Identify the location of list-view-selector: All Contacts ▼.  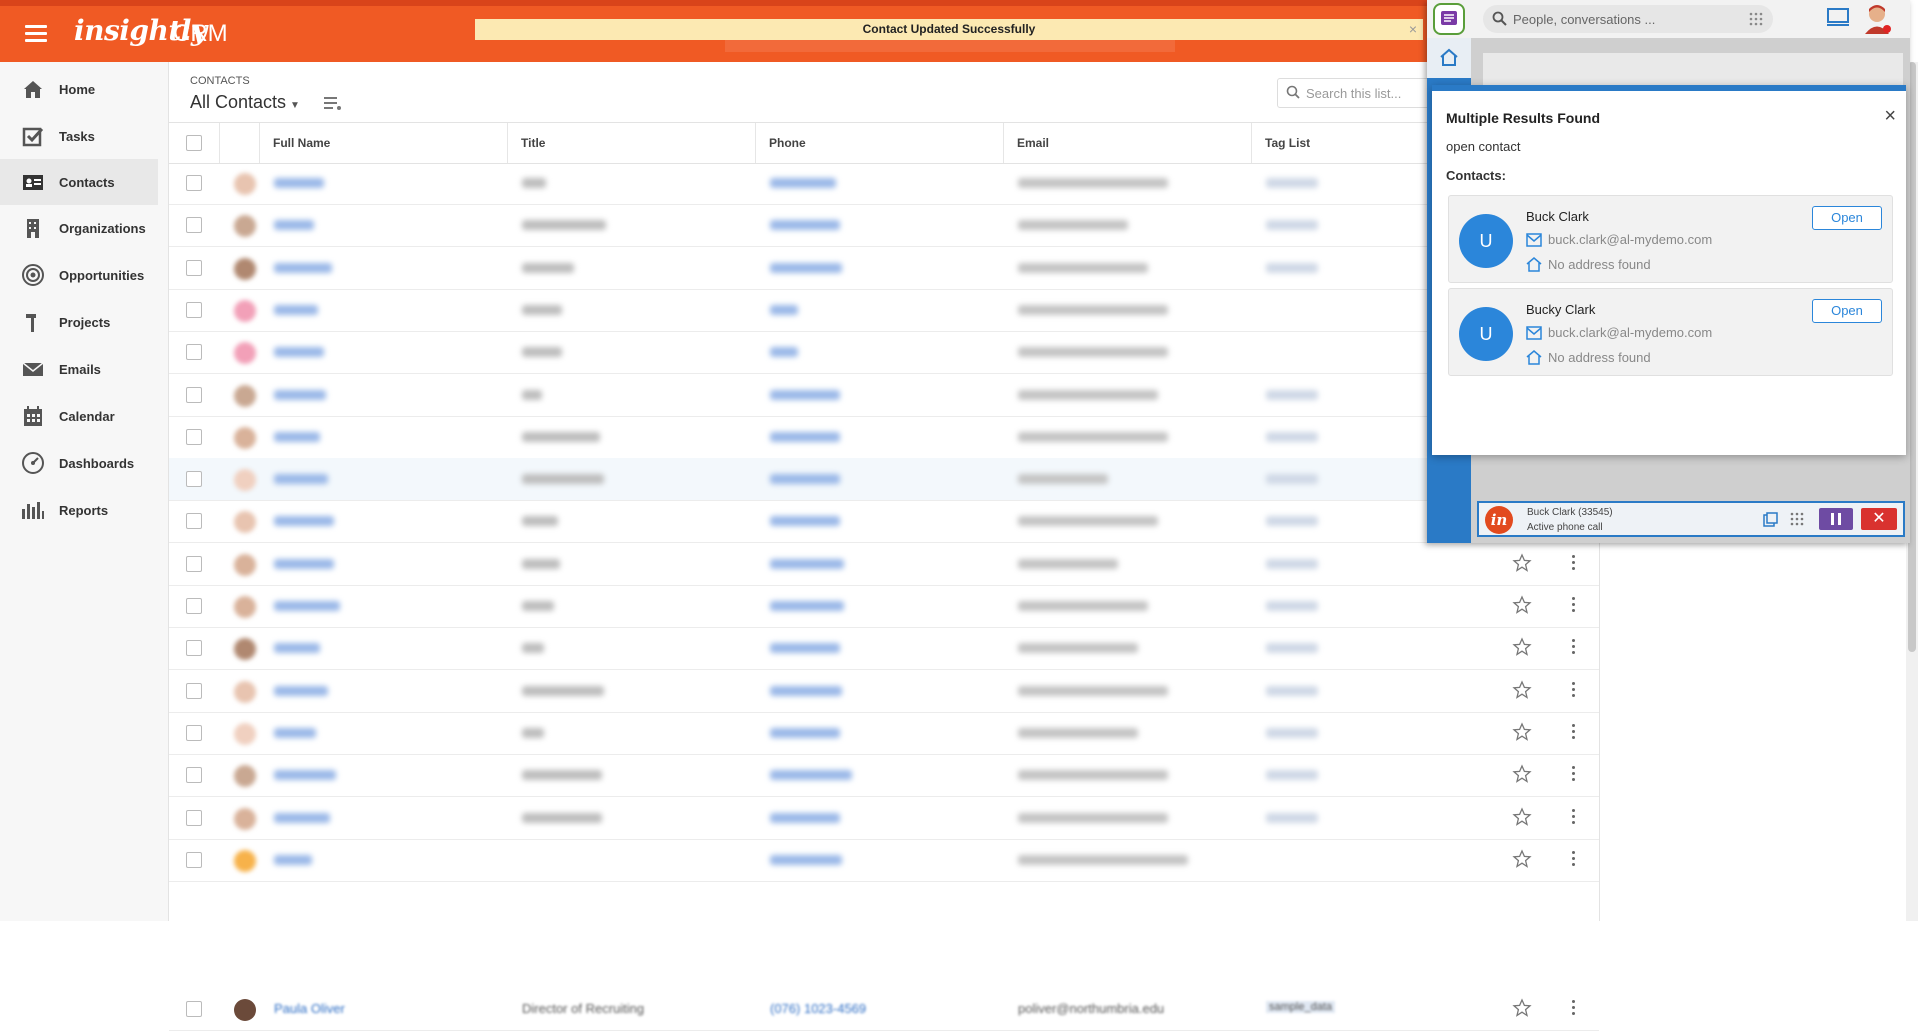
(245, 102).